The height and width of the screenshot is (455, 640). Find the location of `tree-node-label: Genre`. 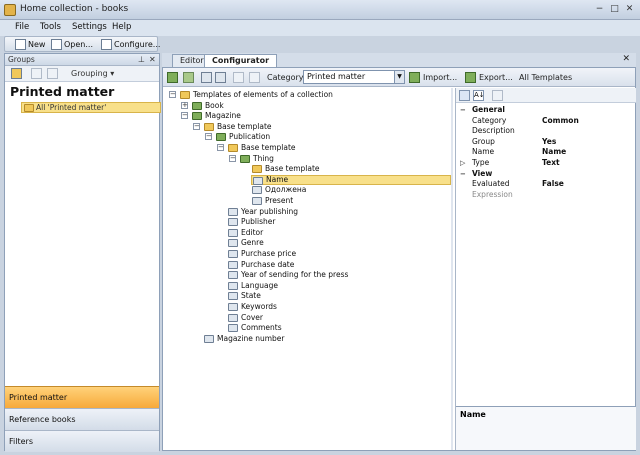

tree-node-label: Genre is located at coordinates (252, 243).